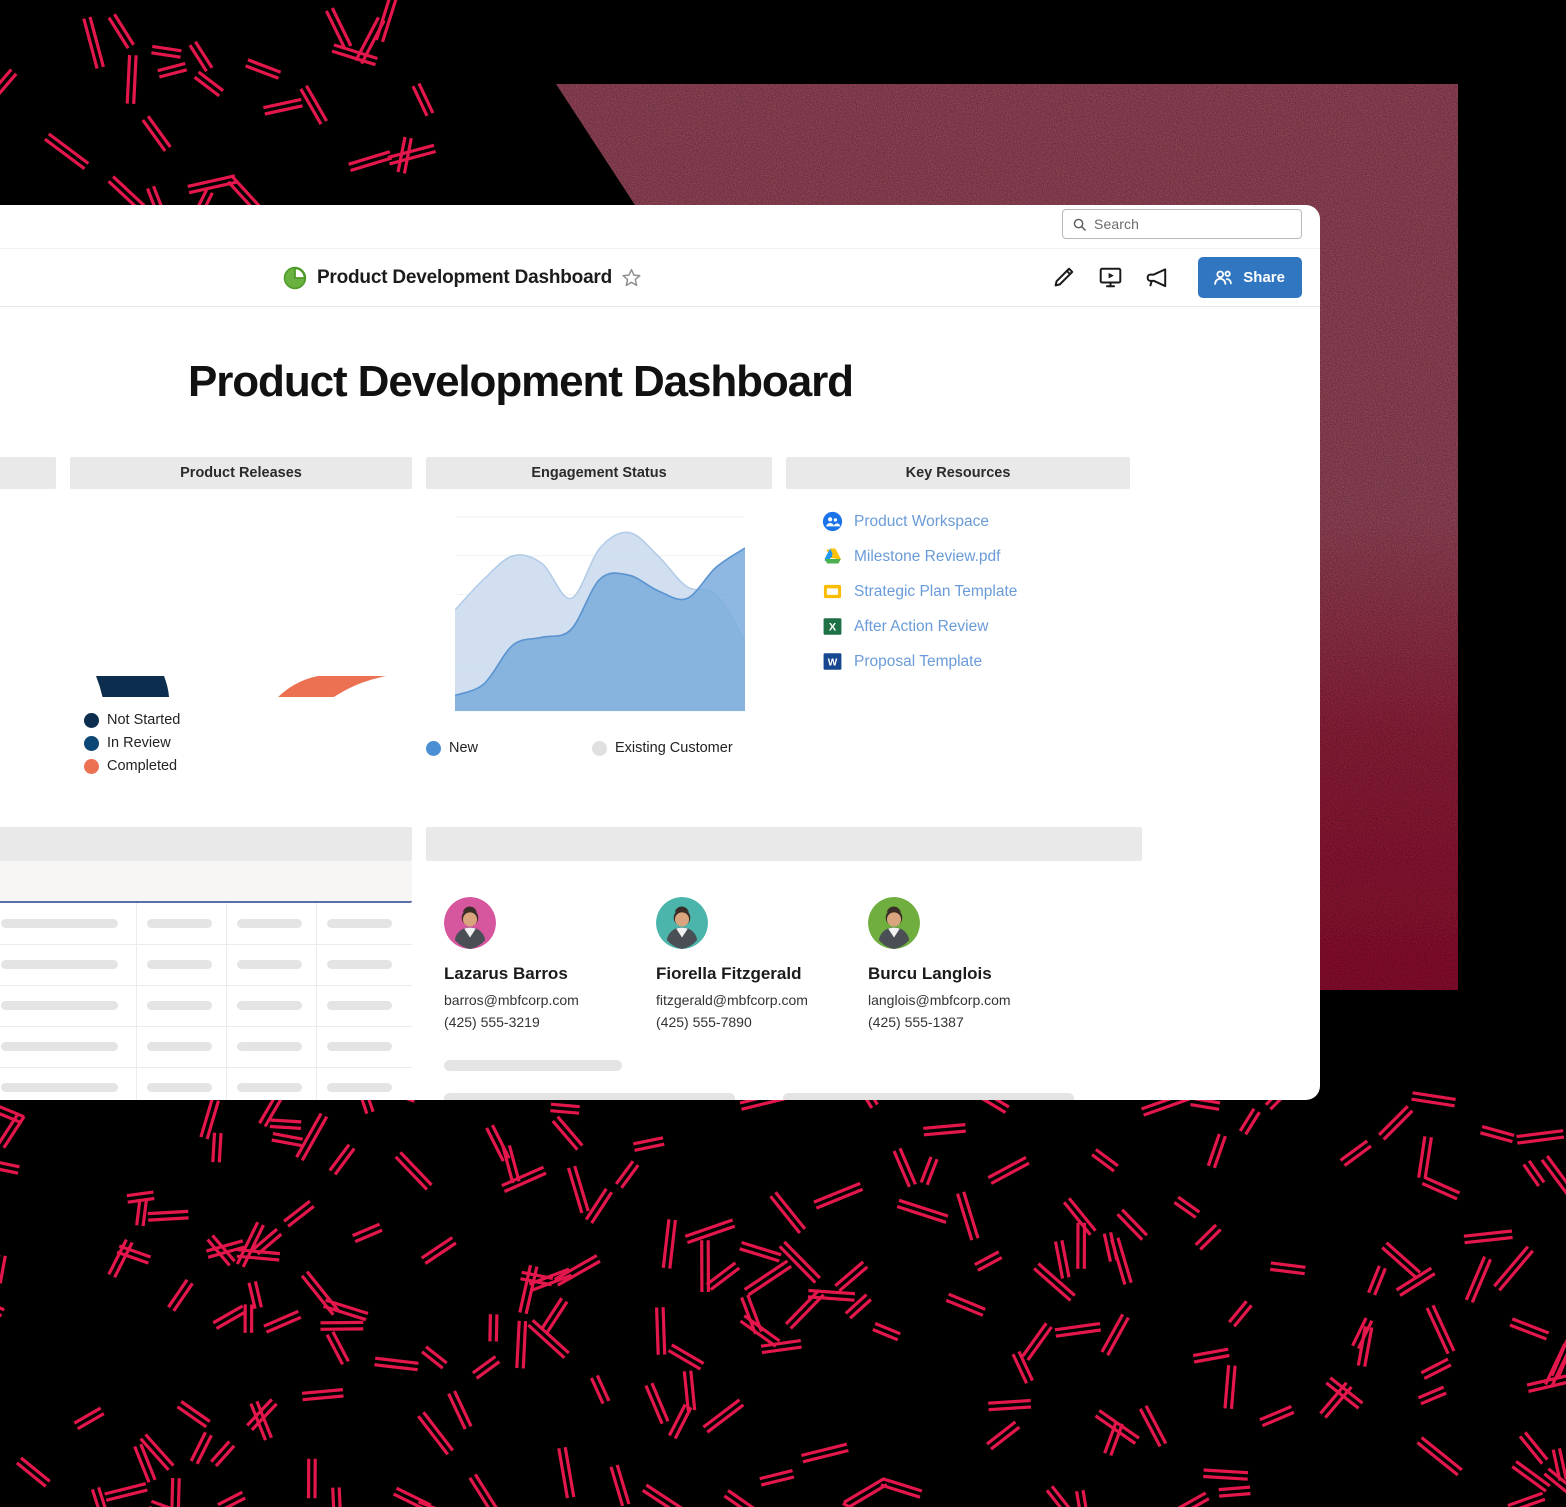 This screenshot has width=1566, height=1507. I want to click on toolbar-actions: Share, so click(1176, 277).